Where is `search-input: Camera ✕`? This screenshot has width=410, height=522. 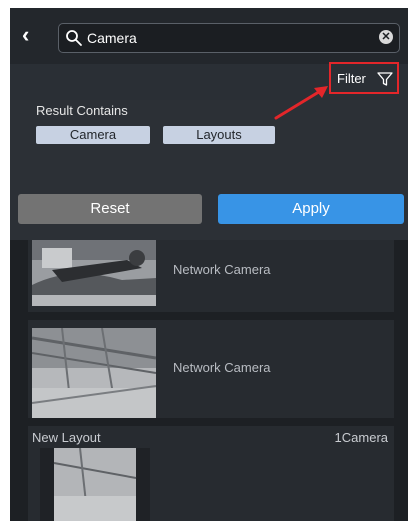 search-input: Camera ✕ is located at coordinates (229, 38).